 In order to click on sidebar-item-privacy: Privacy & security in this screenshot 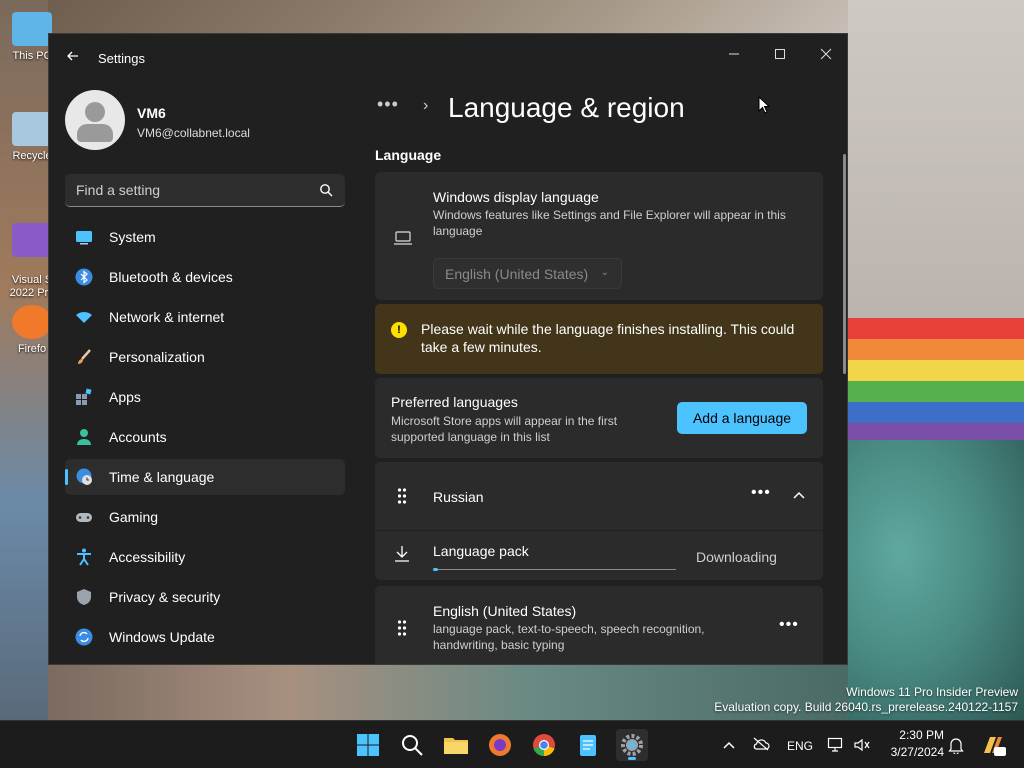, I will do `click(205, 597)`.